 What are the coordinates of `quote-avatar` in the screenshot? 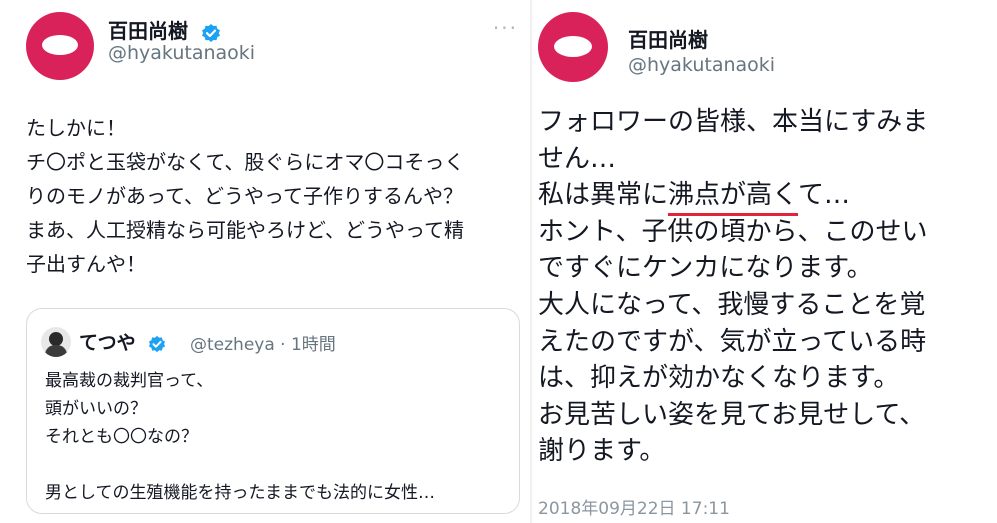 It's located at (56, 342).